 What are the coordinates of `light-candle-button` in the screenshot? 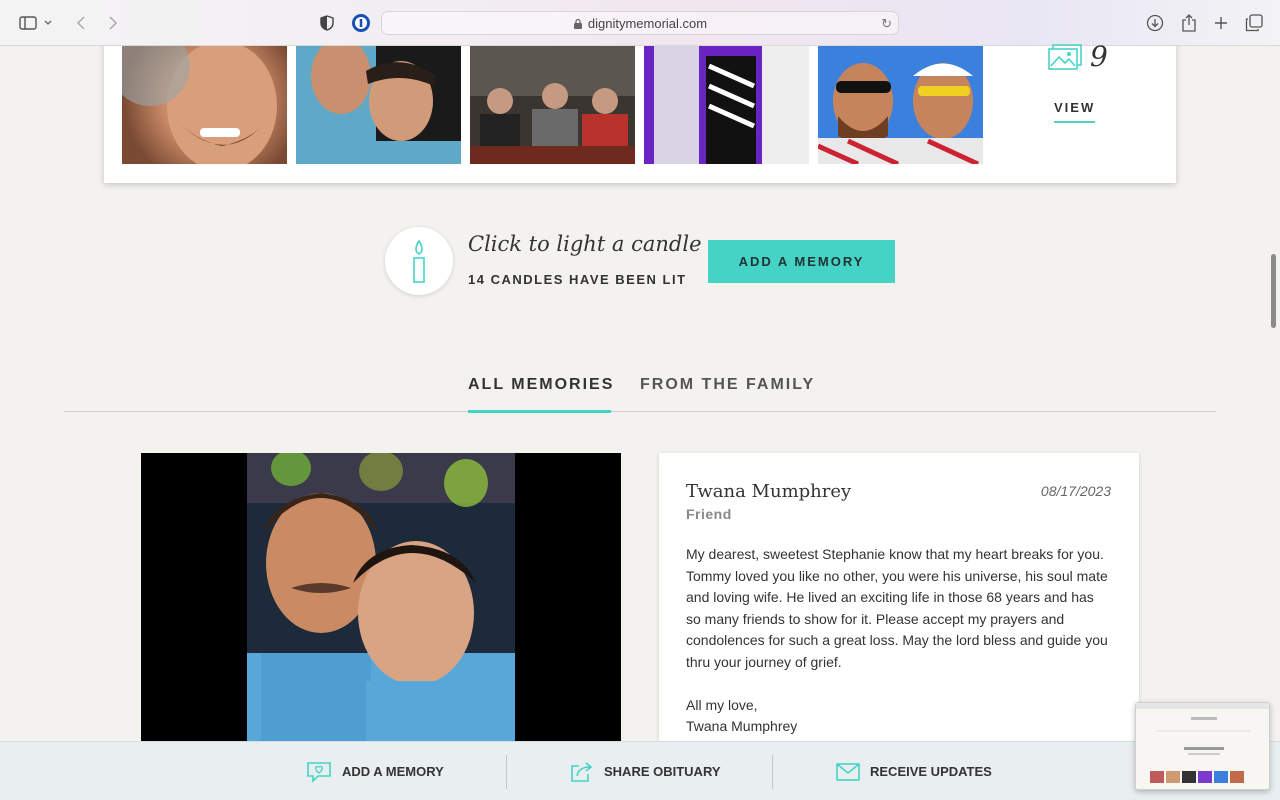 It's located at (419, 261).